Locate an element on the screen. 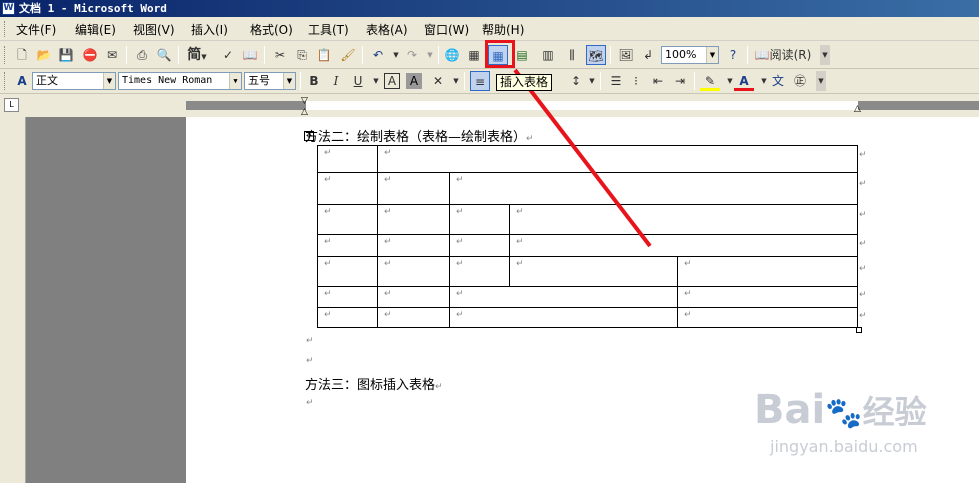 The image size is (979, 483). insert-table-tooltip: 插入表格 is located at coordinates (524, 82).